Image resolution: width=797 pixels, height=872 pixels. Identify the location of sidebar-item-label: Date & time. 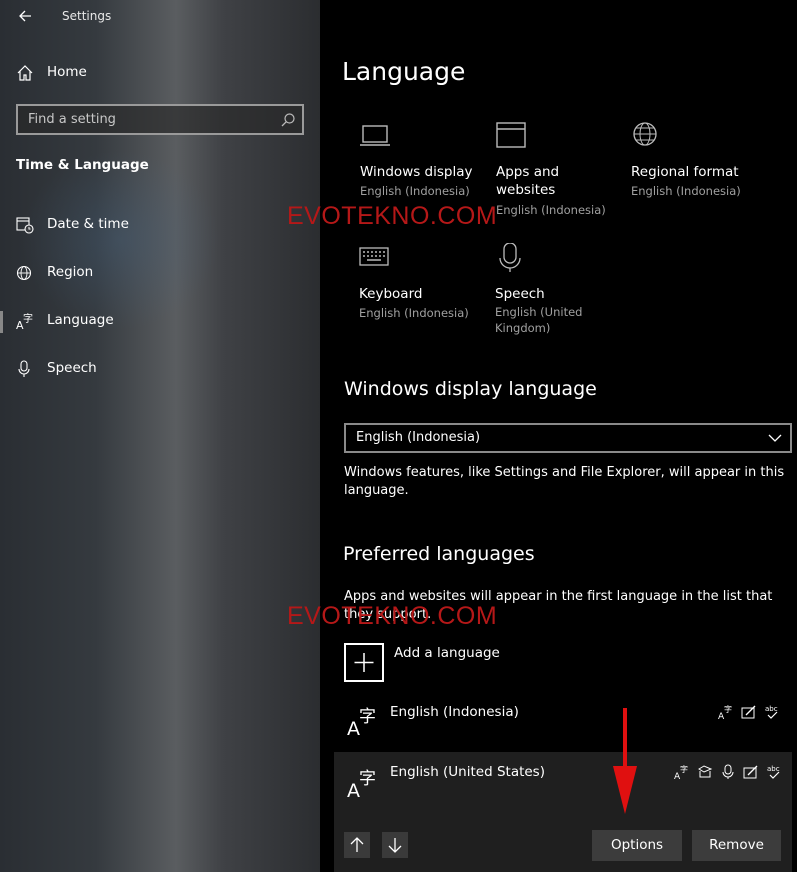
(88, 224).